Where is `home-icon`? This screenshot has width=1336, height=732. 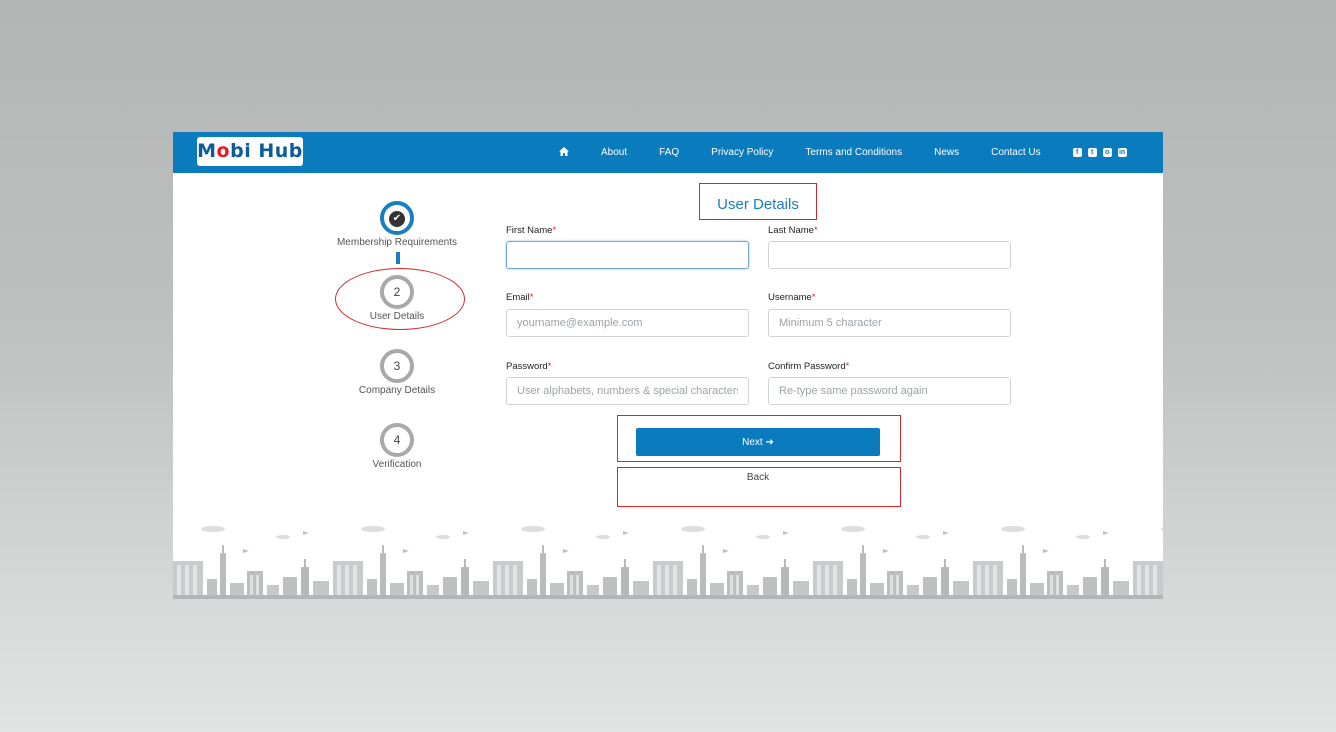 home-icon is located at coordinates (564, 152).